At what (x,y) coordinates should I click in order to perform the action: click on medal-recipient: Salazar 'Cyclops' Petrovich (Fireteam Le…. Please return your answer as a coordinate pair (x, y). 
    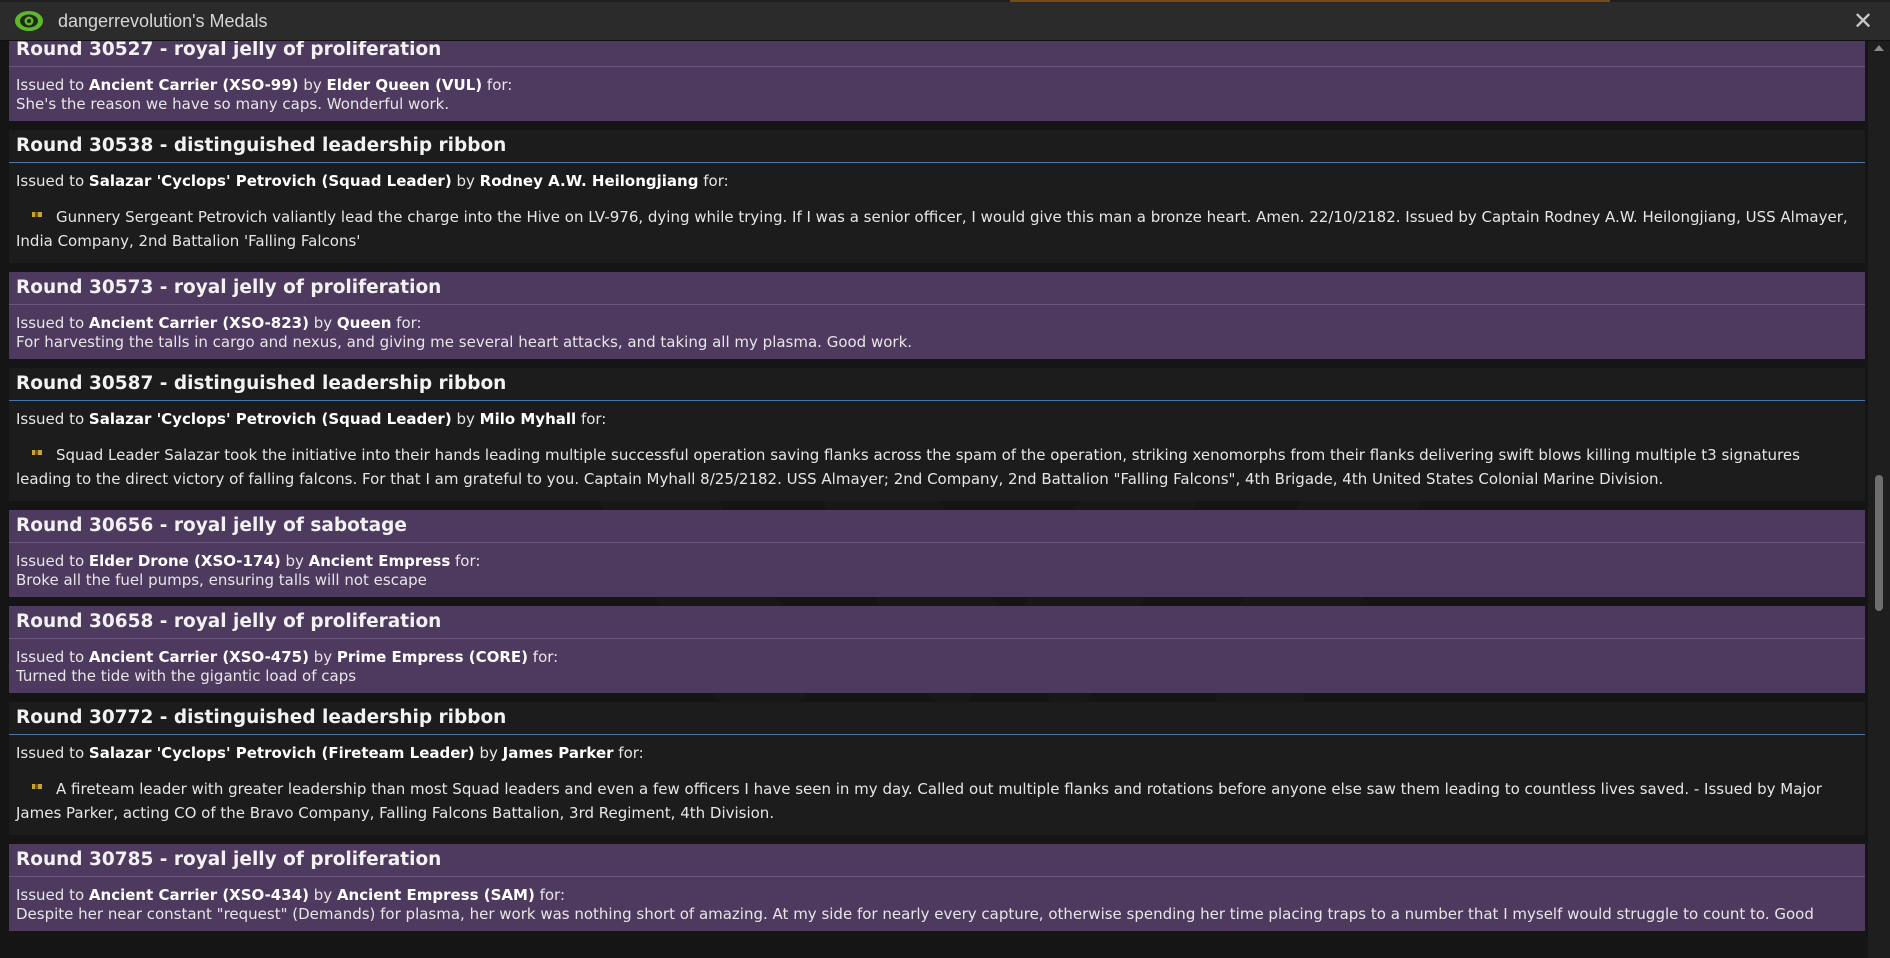
    Looking at the image, I should click on (281, 753).